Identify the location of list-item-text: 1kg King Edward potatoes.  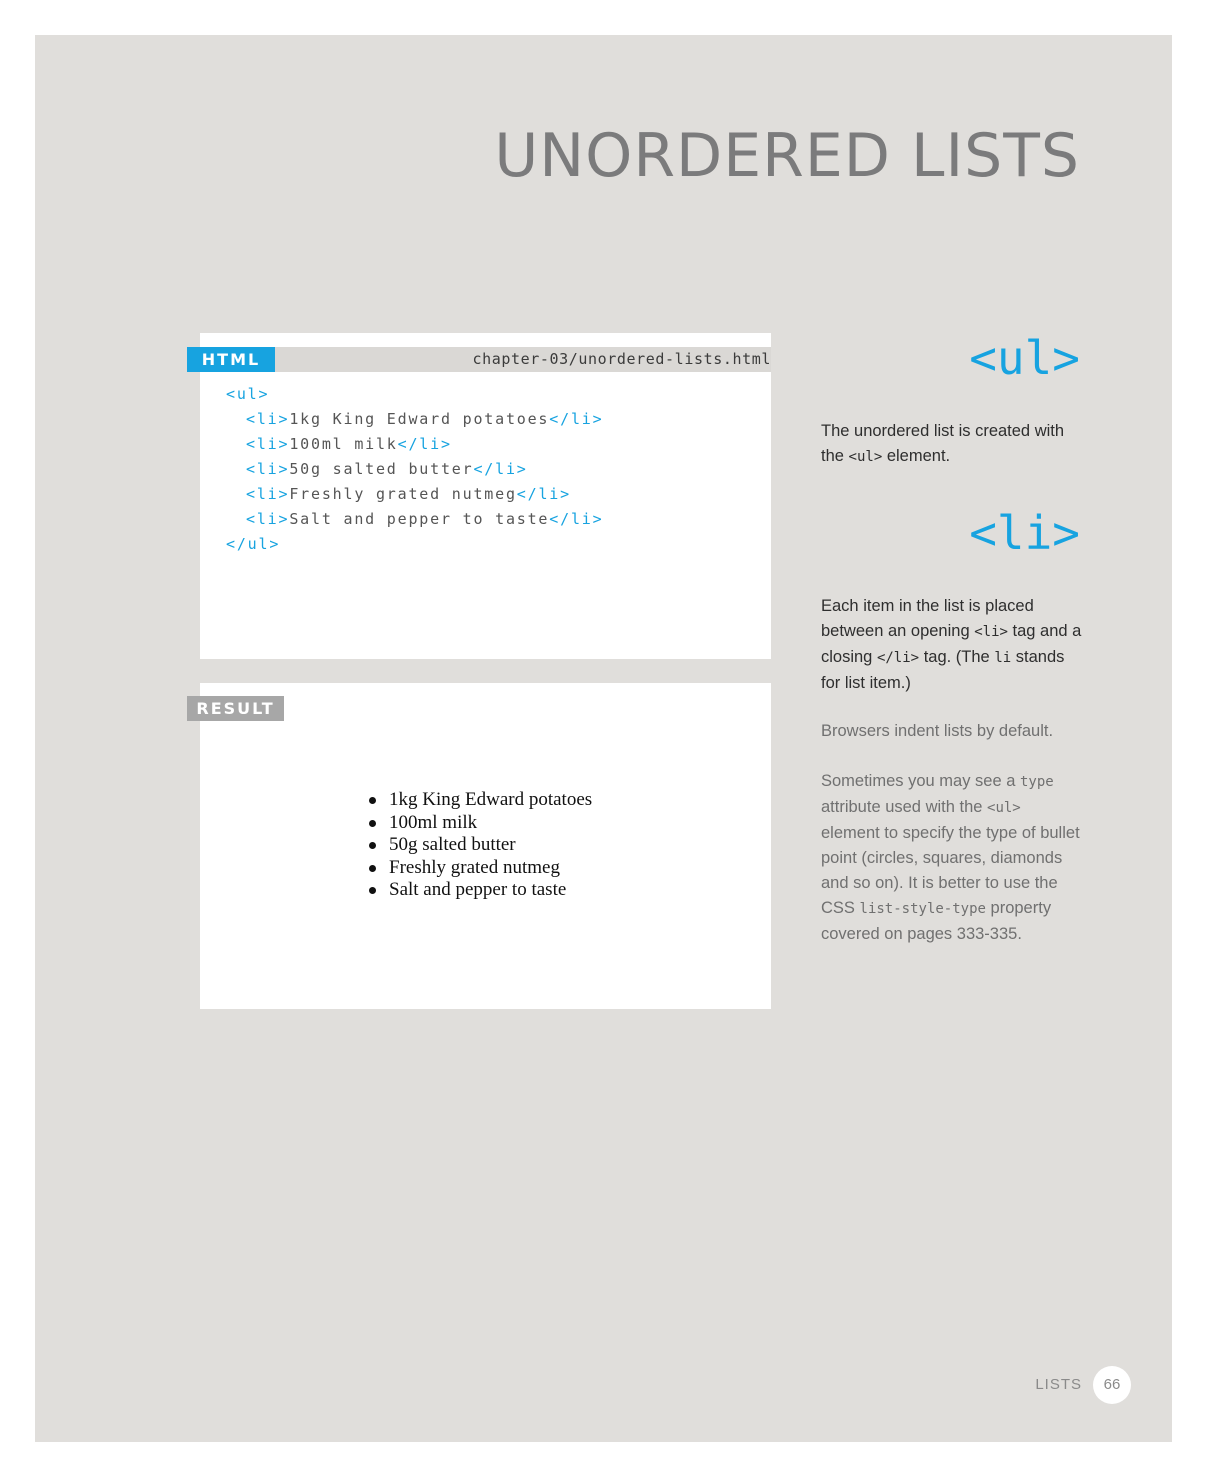
(491, 799).